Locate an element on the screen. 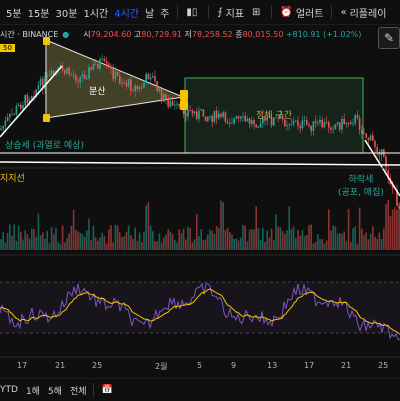  divergence-triangle is located at coordinates (115, 79).